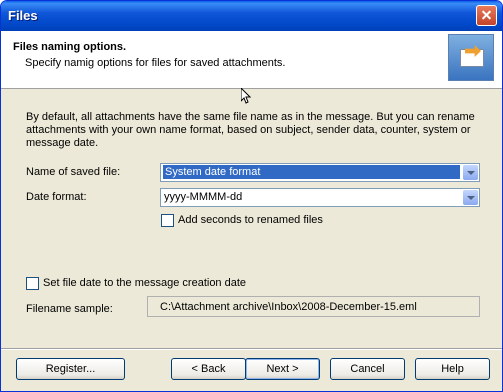 This screenshot has height=392, width=503. What do you see at coordinates (246, 96) in the screenshot?
I see `mouse-cursor-icon` at bounding box center [246, 96].